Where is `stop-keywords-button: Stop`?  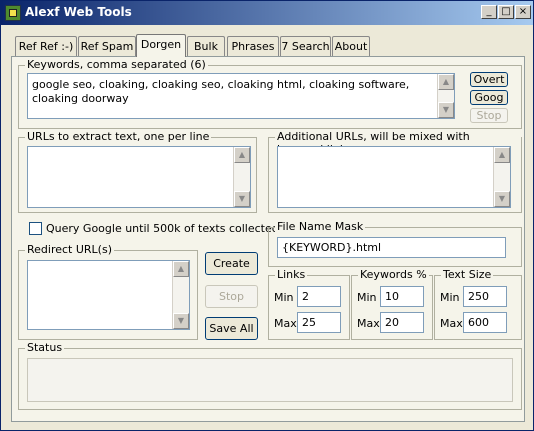 stop-keywords-button: Stop is located at coordinates (489, 115).